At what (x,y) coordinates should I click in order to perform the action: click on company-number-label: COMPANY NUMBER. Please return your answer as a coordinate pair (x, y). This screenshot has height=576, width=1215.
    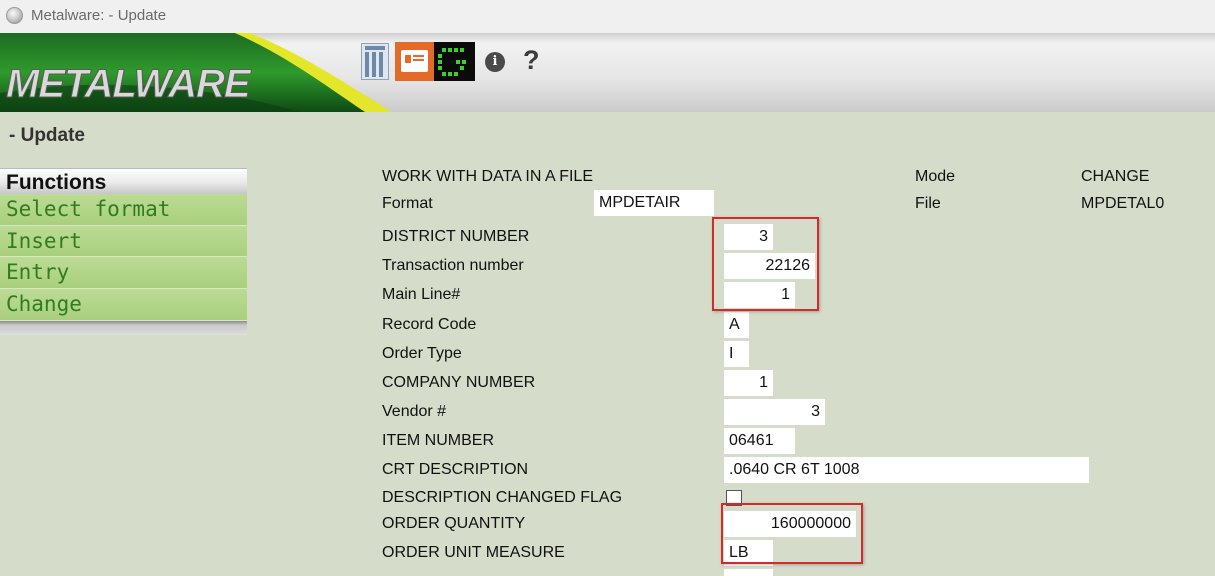
    Looking at the image, I should click on (459, 382).